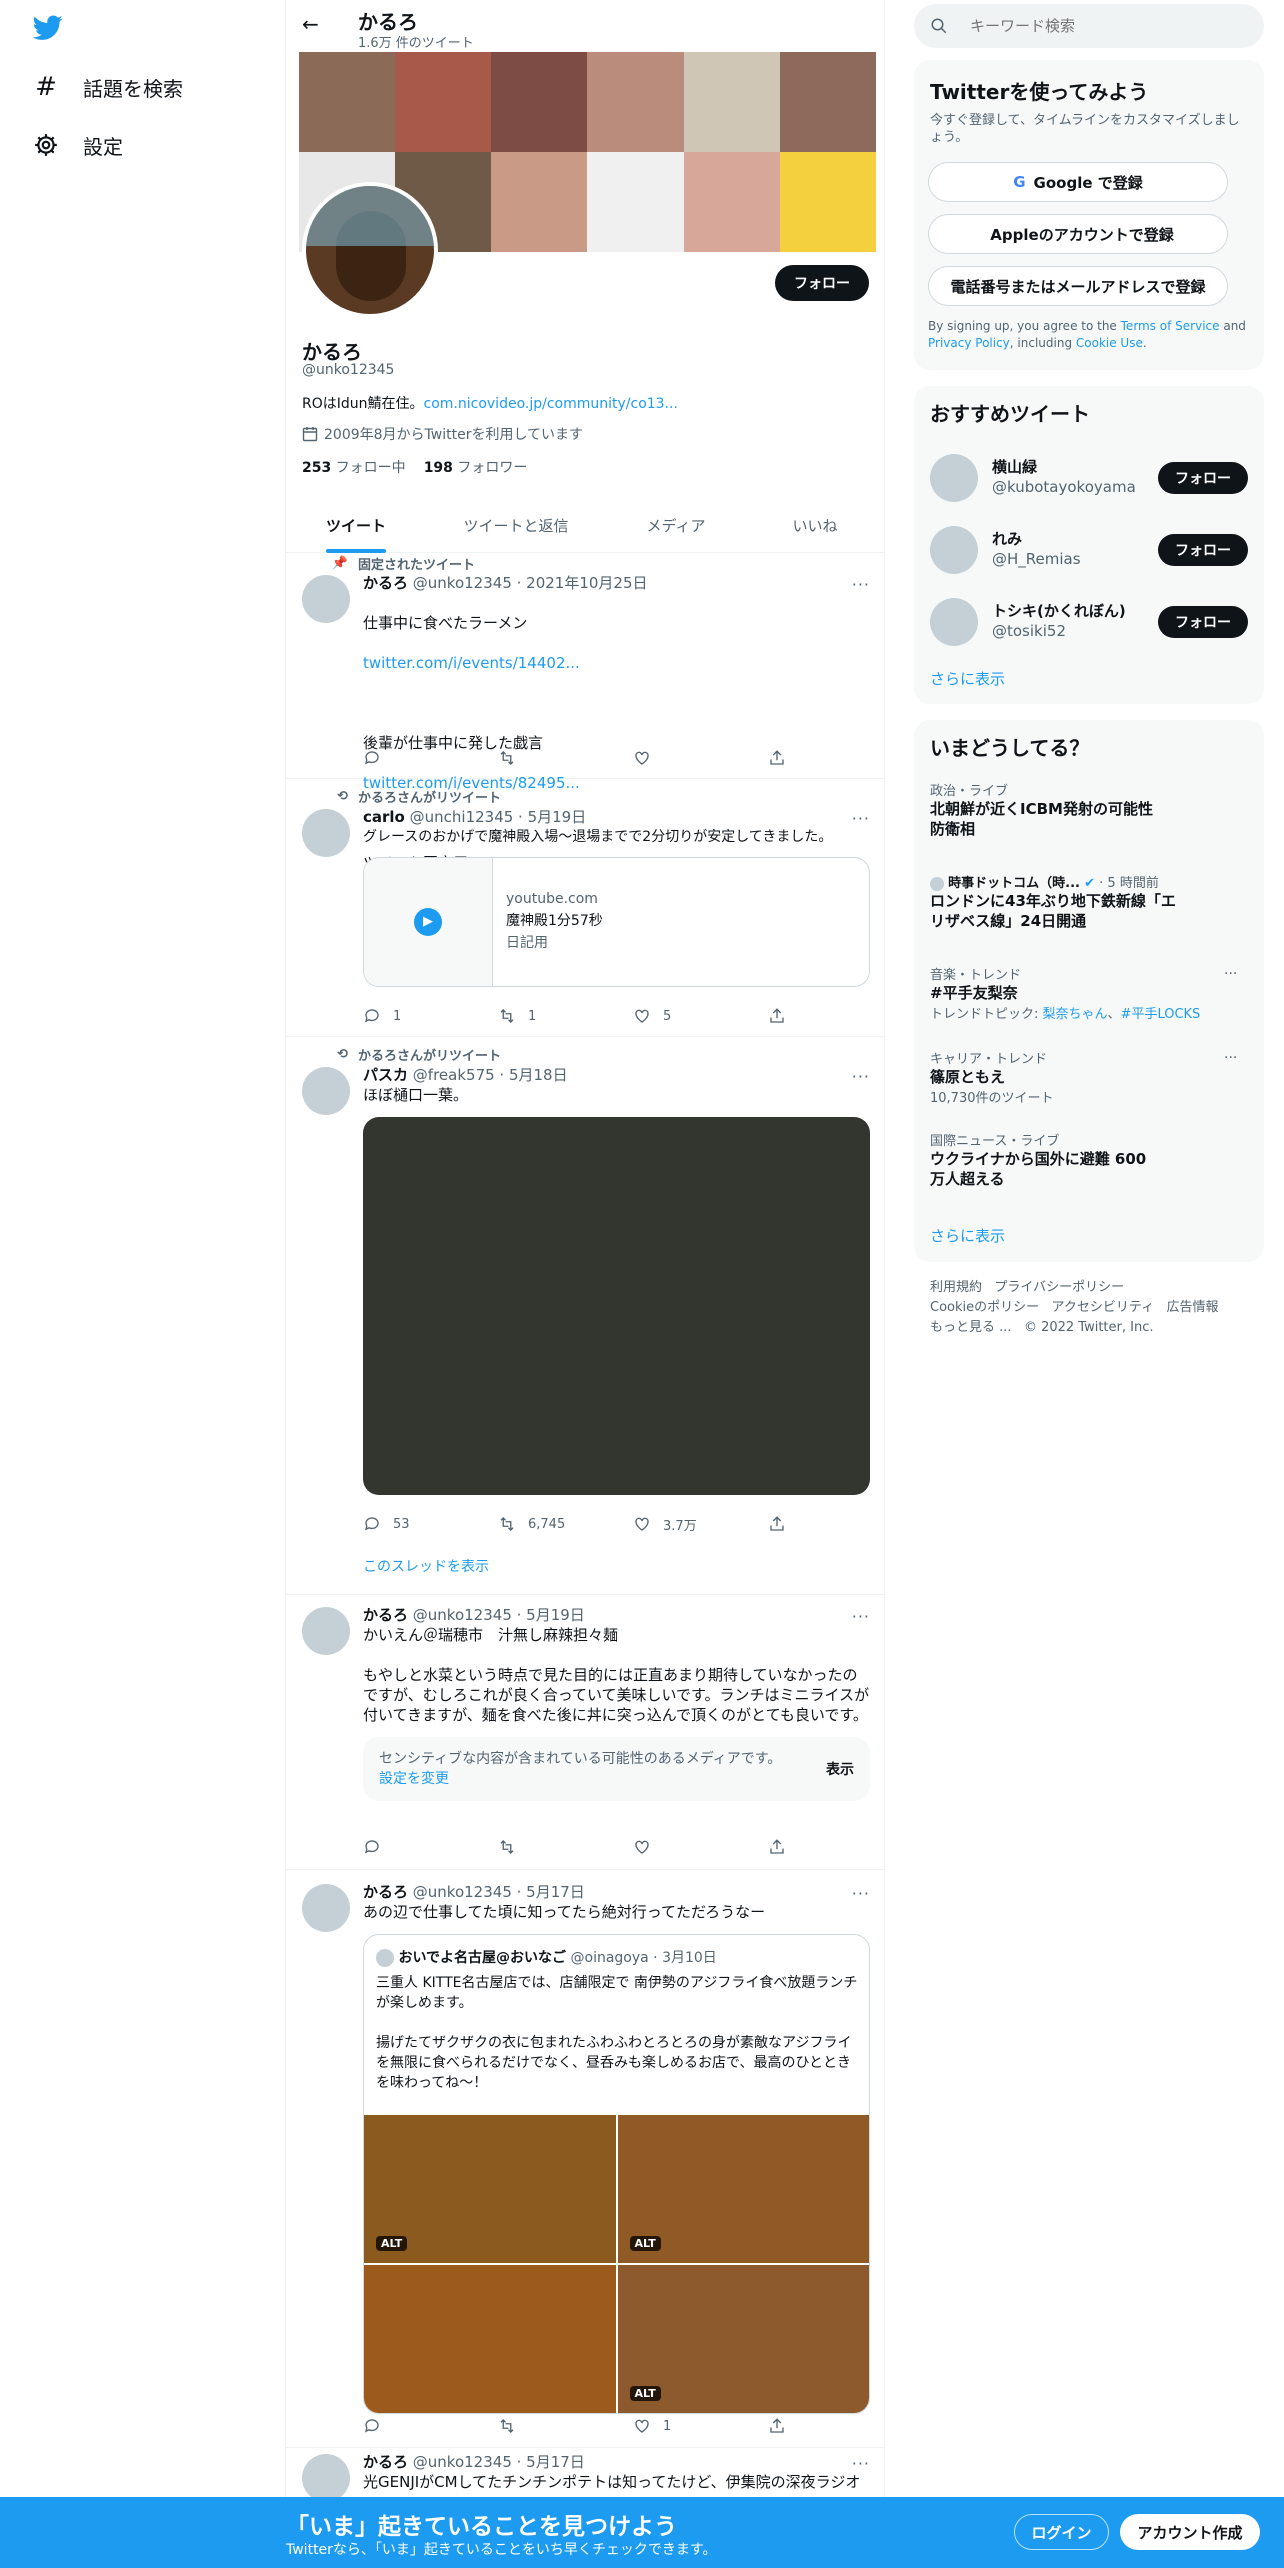 This screenshot has width=1284, height=2568. What do you see at coordinates (969, 343) in the screenshot?
I see `privacy-link: Privacy Policy` at bounding box center [969, 343].